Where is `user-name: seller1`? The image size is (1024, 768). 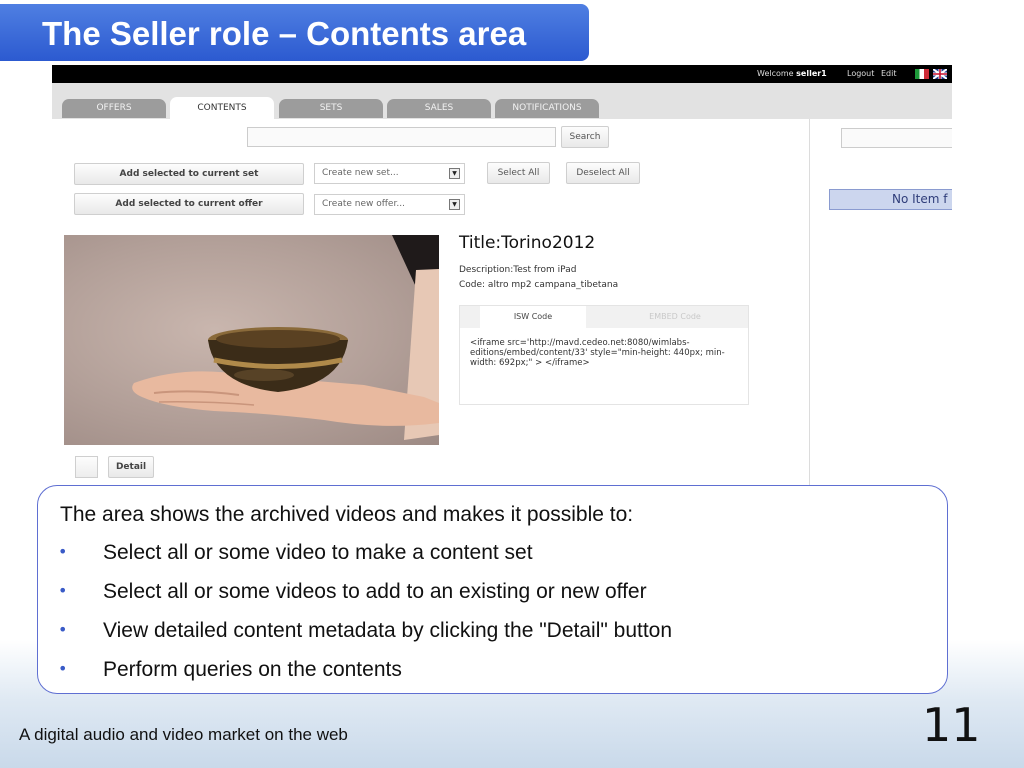
user-name: seller1 is located at coordinates (811, 73).